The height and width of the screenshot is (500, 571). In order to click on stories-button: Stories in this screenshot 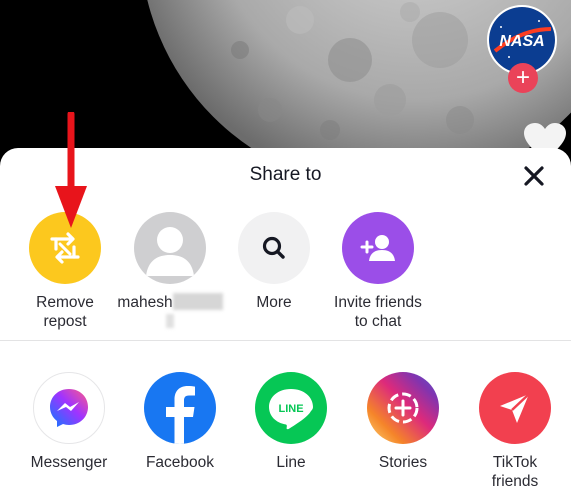, I will do `click(403, 422)`.